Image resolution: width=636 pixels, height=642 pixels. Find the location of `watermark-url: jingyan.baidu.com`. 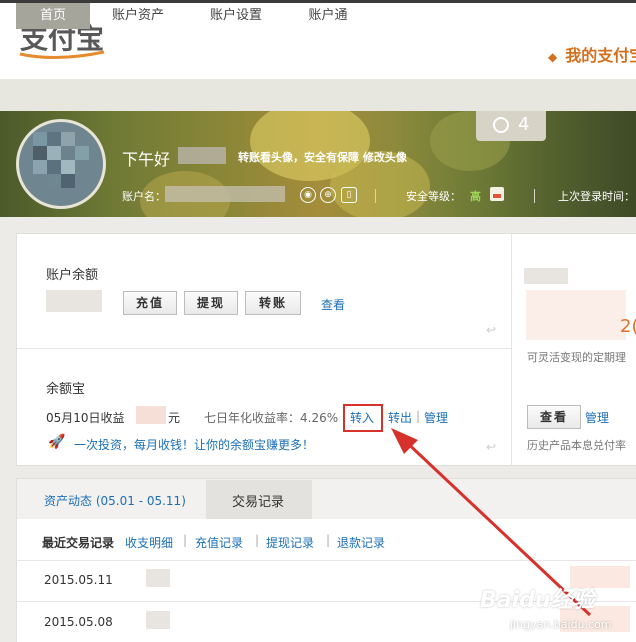

watermark-url: jingyan.baidu.com is located at coordinates (561, 624).